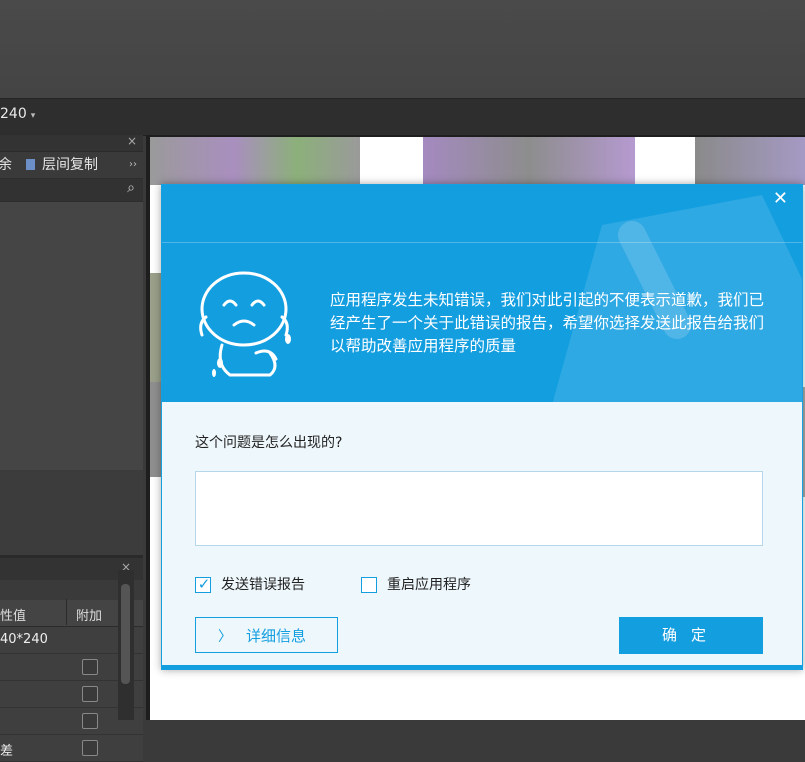 The width and height of the screenshot is (805, 762). I want to click on panel-search: ⌕, so click(71, 190).